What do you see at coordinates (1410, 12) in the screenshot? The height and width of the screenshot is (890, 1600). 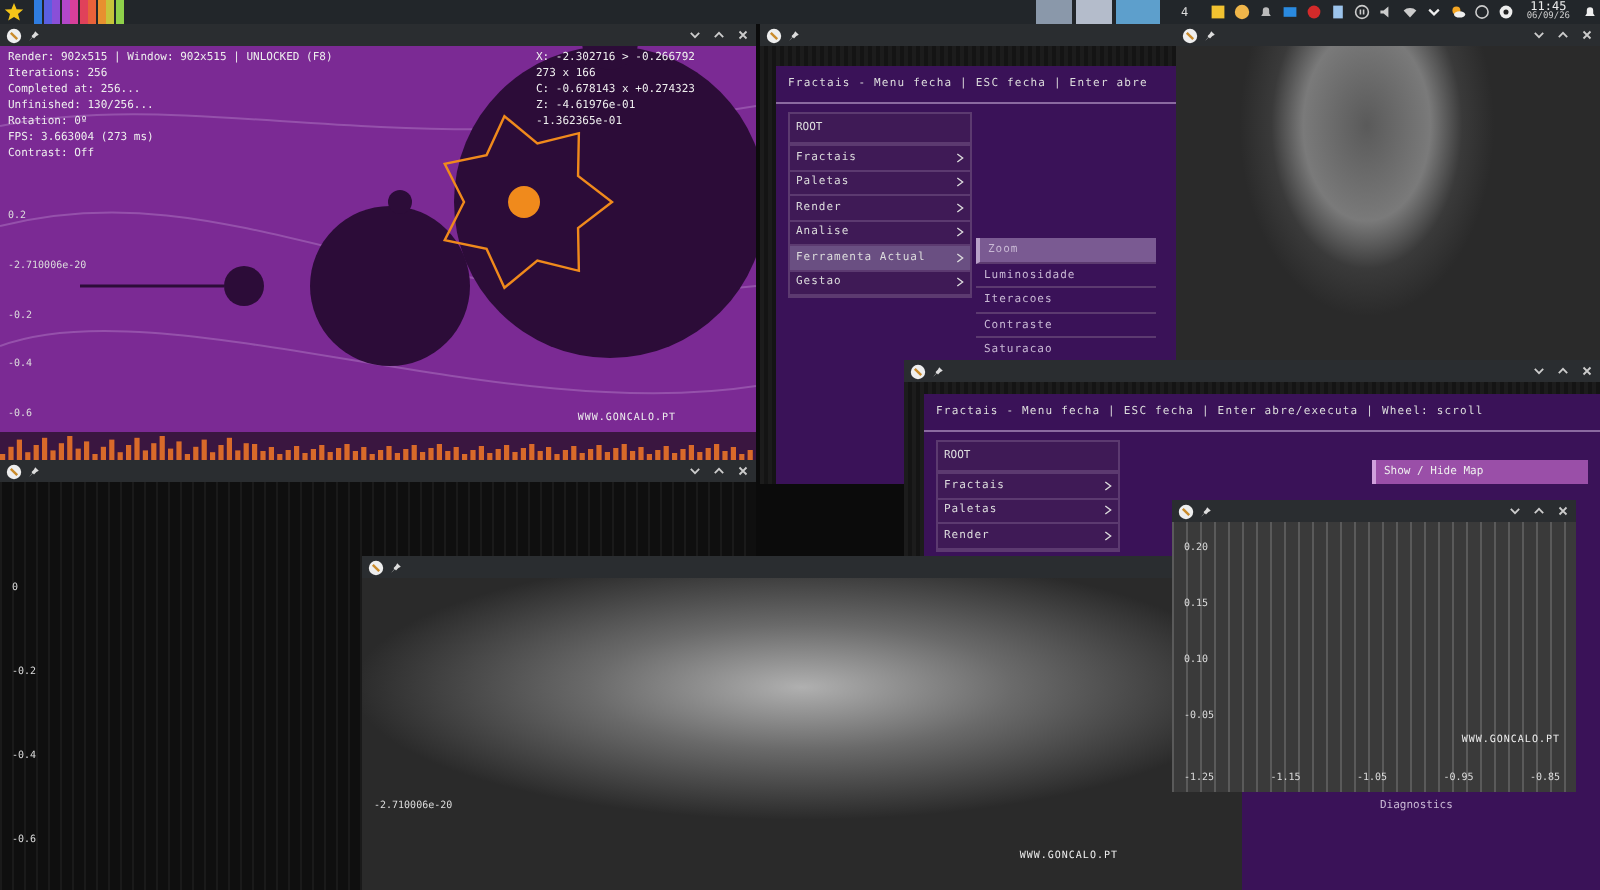 I see `wifi-icon` at bounding box center [1410, 12].